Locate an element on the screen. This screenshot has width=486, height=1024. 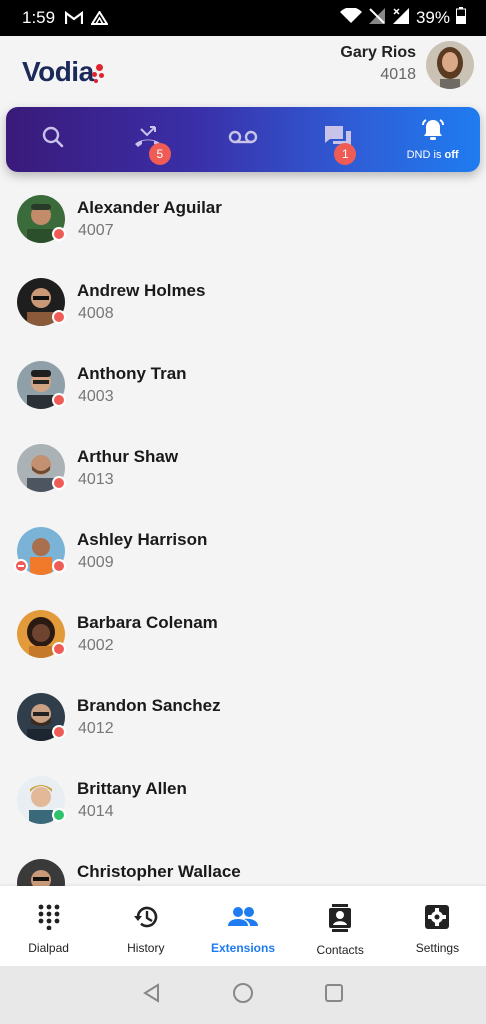
no-signal-icon is located at coordinates (377, 18).